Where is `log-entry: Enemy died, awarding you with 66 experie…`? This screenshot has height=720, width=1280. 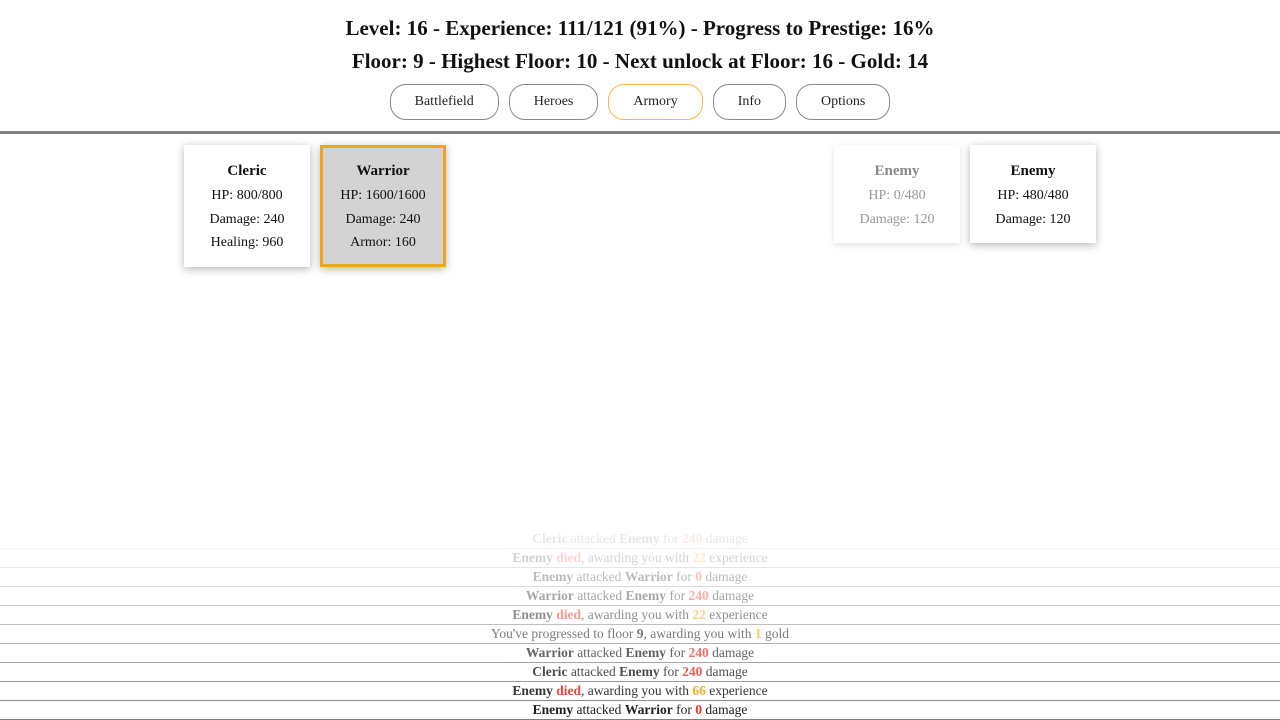 log-entry: Enemy died, awarding you with 66 experie… is located at coordinates (640, 691).